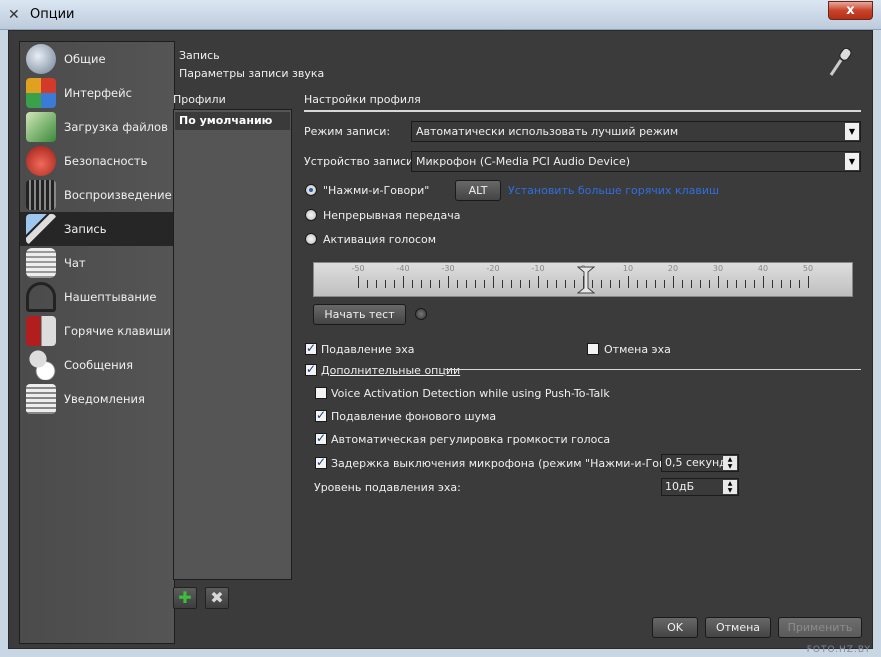  Describe the element at coordinates (41, 93) in the screenshot. I see `interface-icon` at that location.